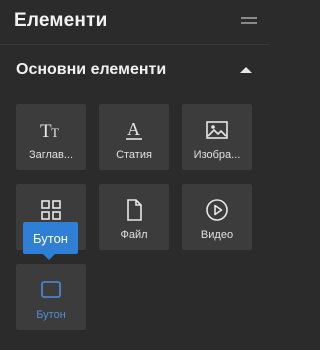 The height and width of the screenshot is (350, 320). Describe the element at coordinates (91, 69) in the screenshot. I see `section-title: Основни елементи` at that location.